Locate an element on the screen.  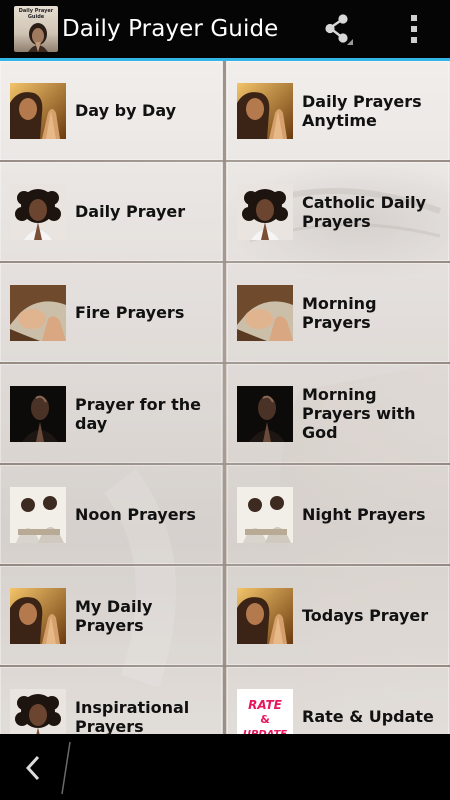
menu-tile-label: My Daily Prayers is located at coordinates (114, 615).